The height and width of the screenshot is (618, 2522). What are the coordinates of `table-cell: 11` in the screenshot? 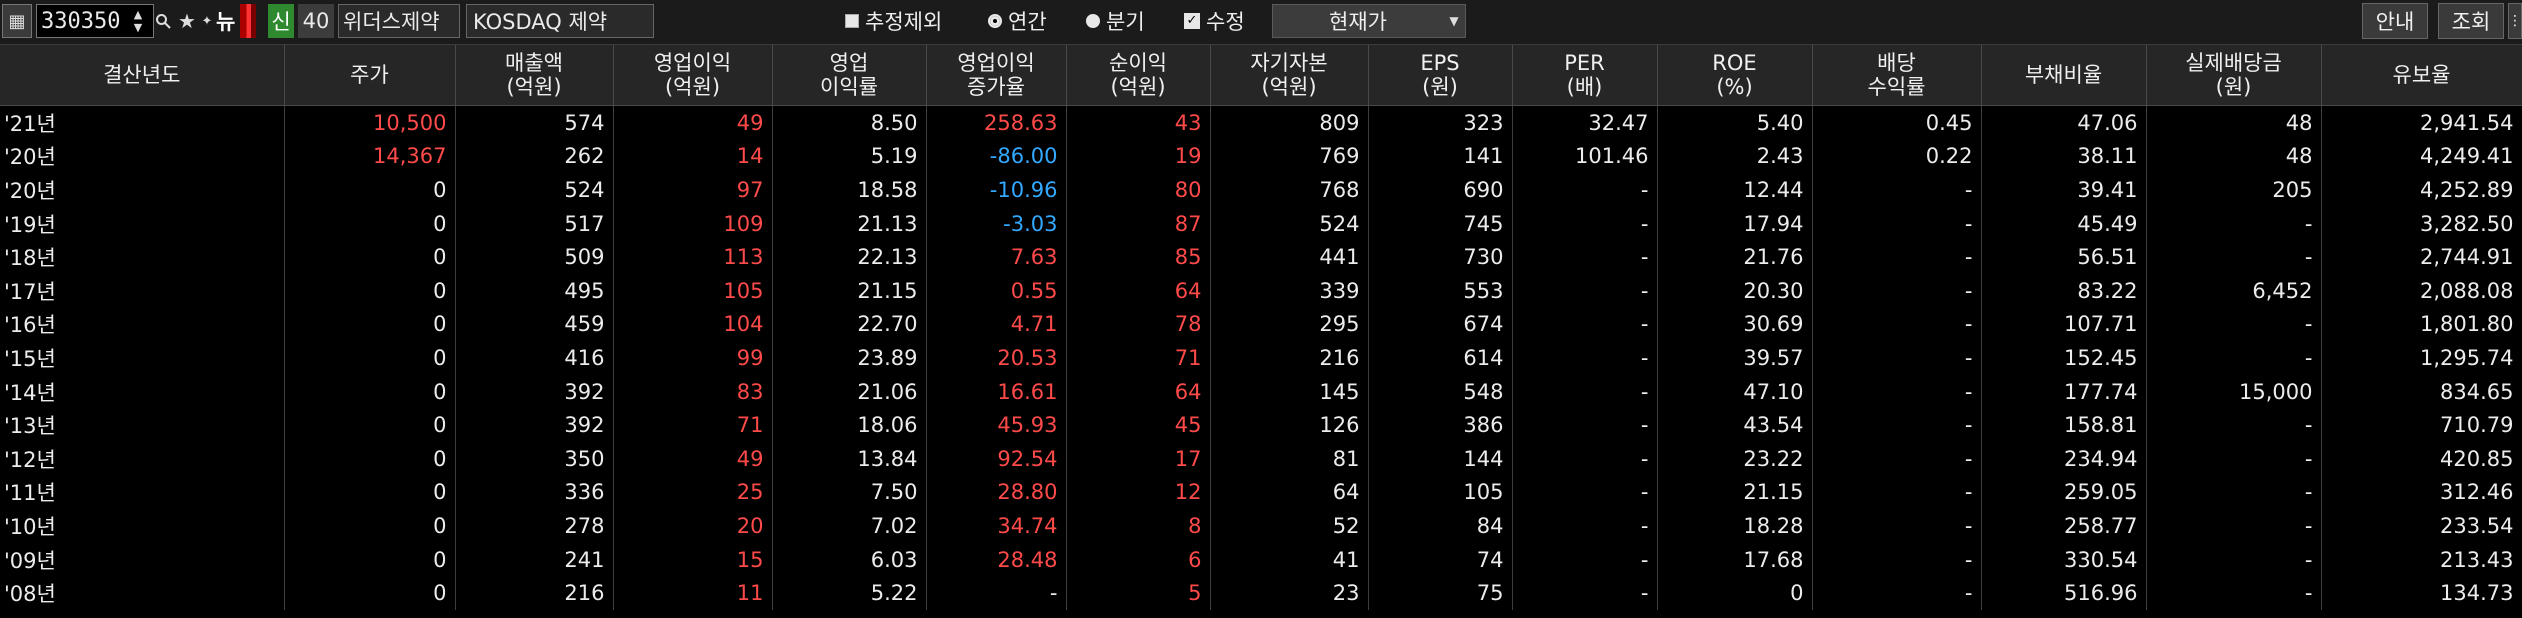 It's located at (693, 593).